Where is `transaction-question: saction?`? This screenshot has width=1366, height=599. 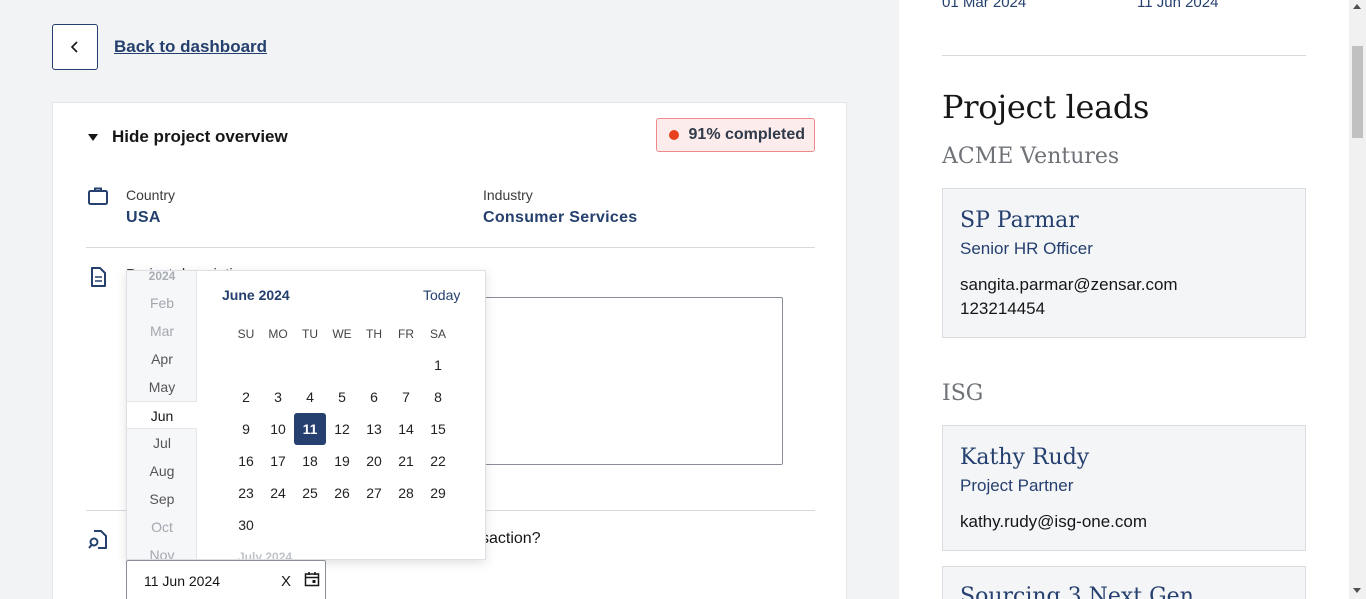
transaction-question: saction? is located at coordinates (511, 538).